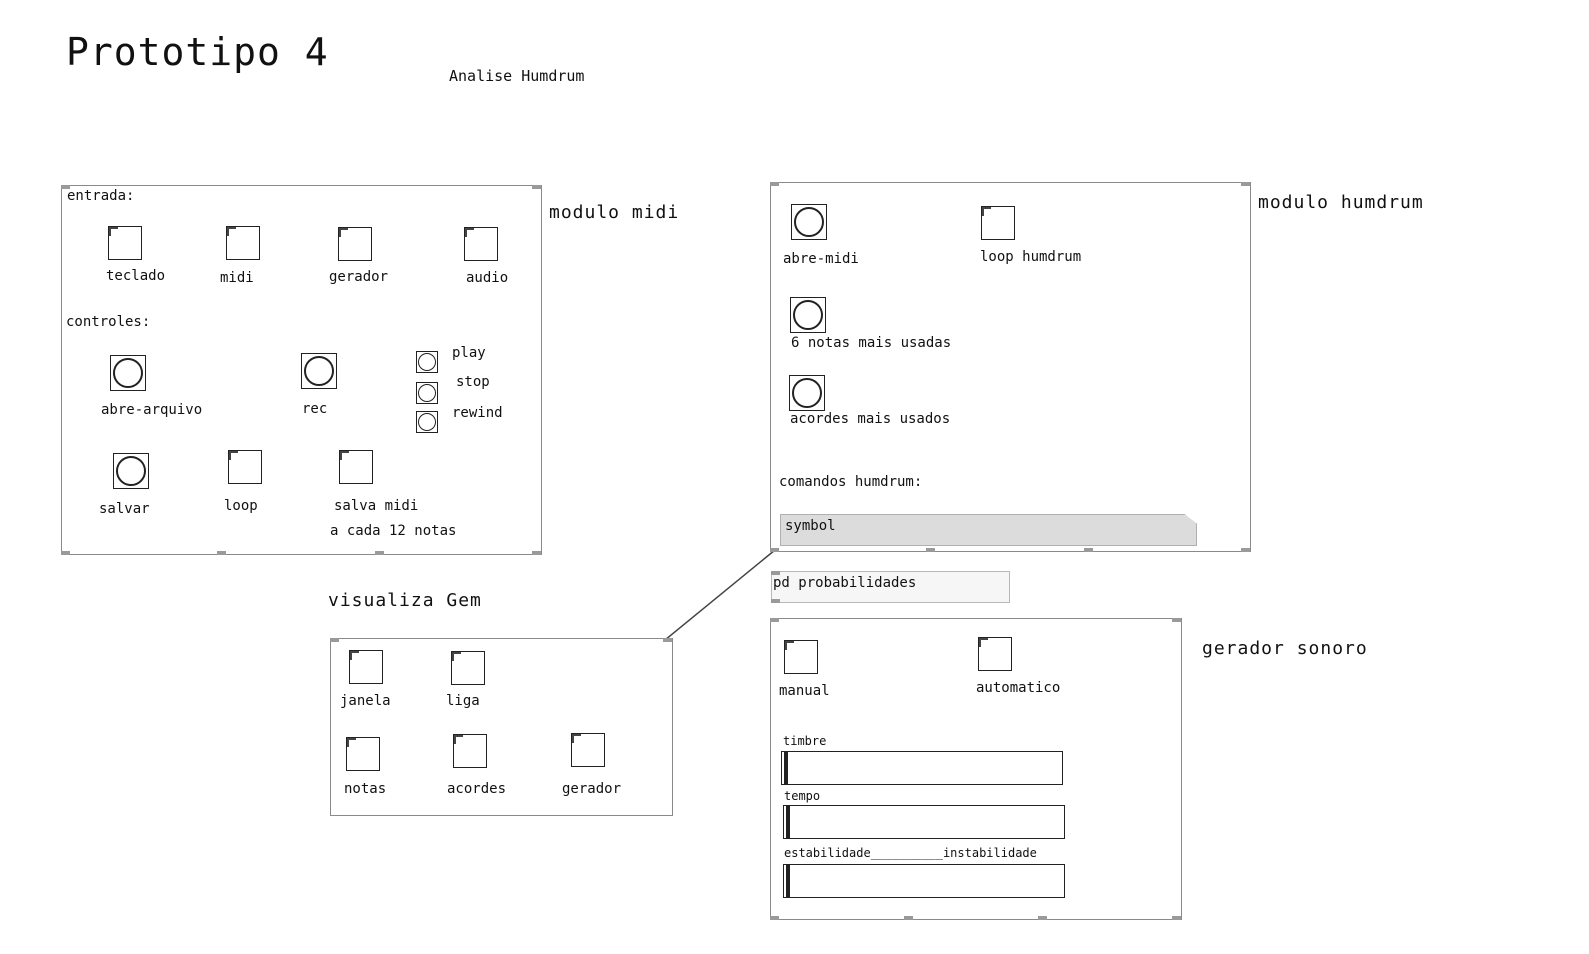  I want to click on toggle-loop-label: loop, so click(241, 506).